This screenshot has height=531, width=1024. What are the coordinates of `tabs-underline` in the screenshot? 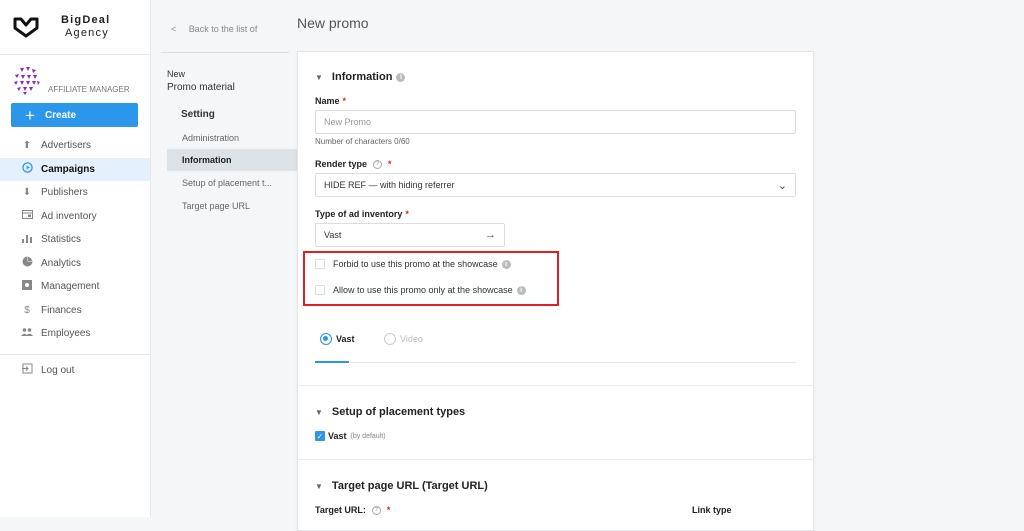 It's located at (555, 362).